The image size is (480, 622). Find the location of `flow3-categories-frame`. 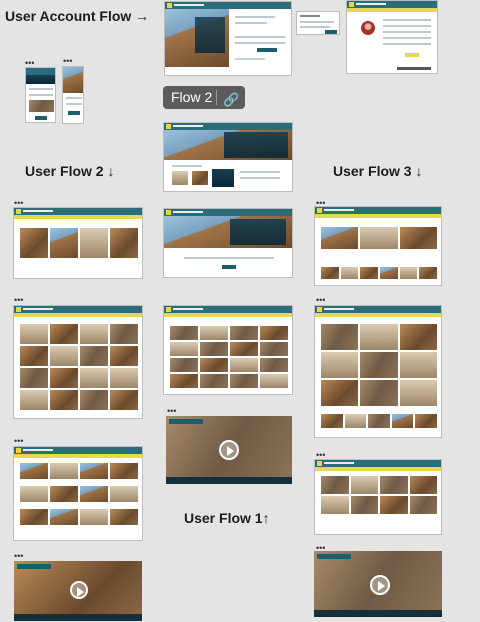

flow3-categories-frame is located at coordinates (78, 243).